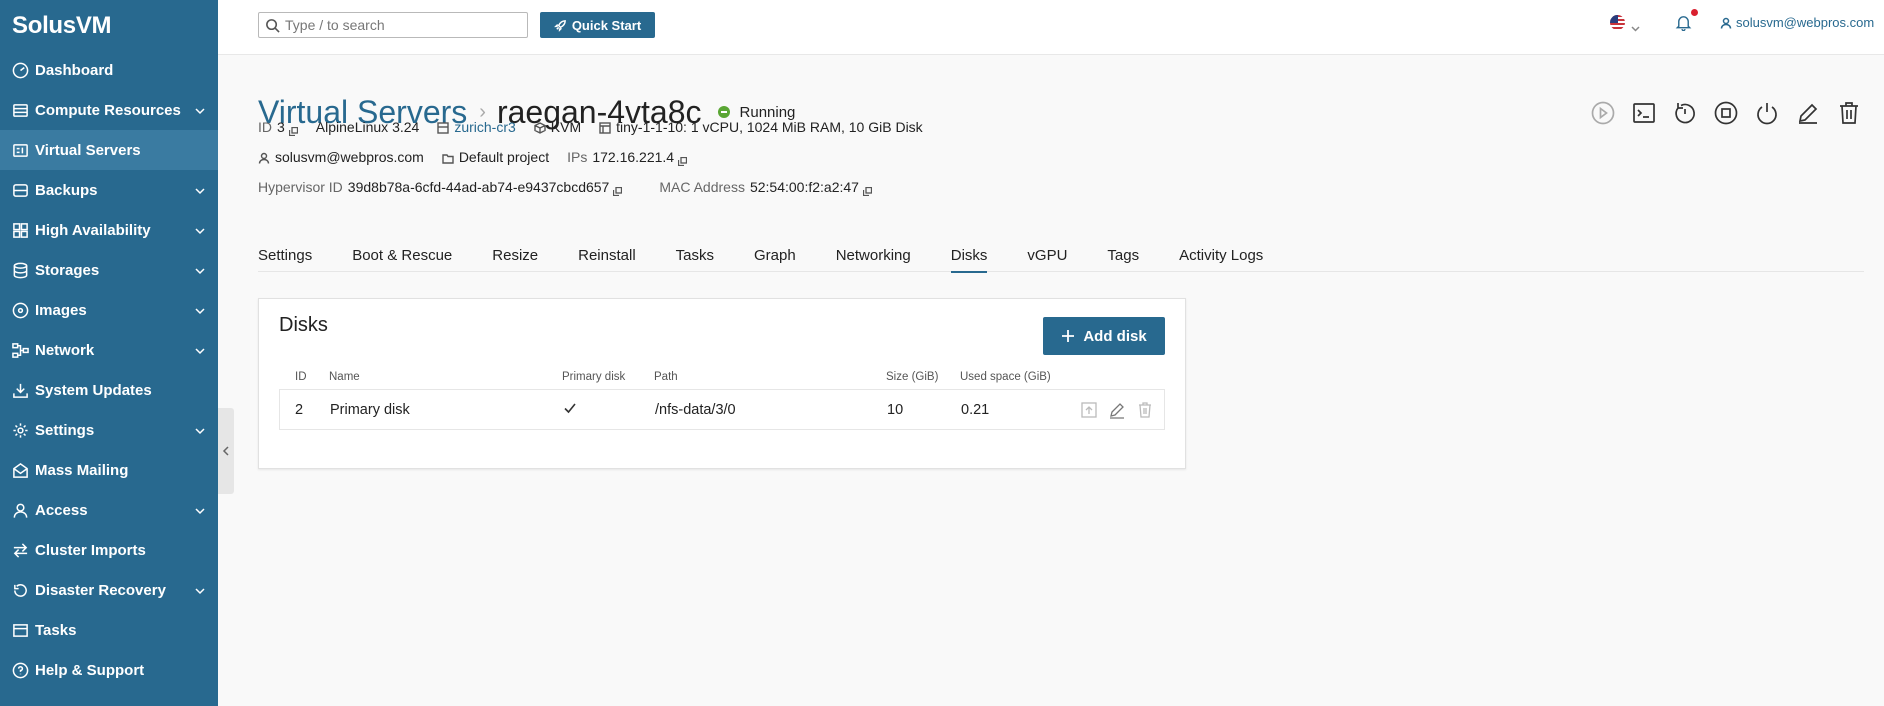 The height and width of the screenshot is (706, 1884). I want to click on virtual-server-icon, so click(20, 150).